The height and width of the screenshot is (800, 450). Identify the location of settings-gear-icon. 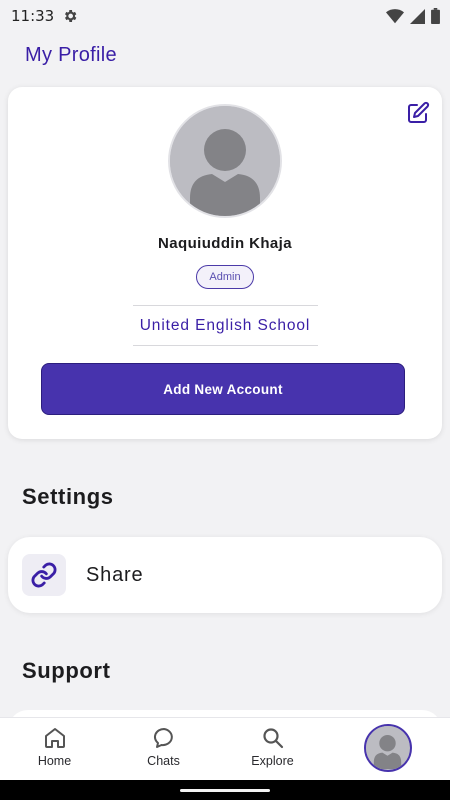
(71, 16).